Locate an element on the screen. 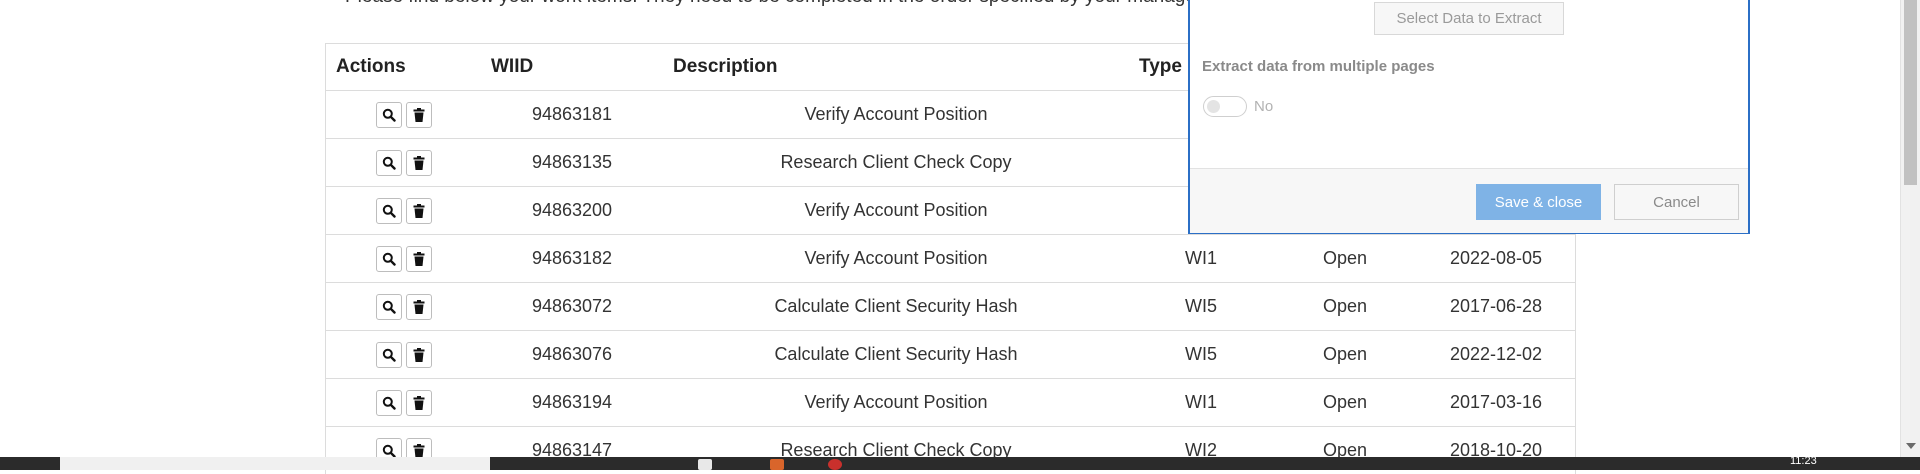 Image resolution: width=1920 pixels, height=474 pixels. scrollbar-thumb is located at coordinates (1910, 92).